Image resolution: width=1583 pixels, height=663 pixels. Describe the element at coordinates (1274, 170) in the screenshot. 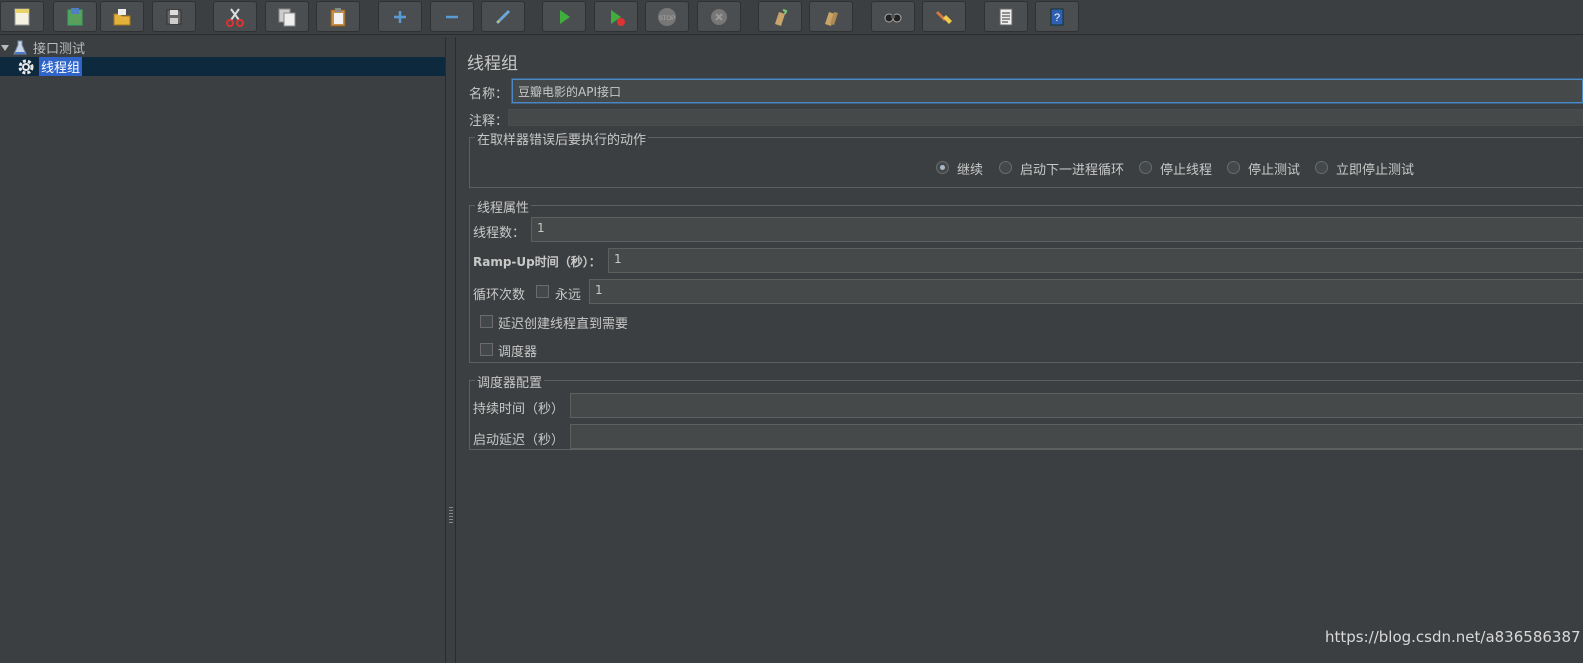

I see `radio-stop-test-label: 停止测试` at that location.